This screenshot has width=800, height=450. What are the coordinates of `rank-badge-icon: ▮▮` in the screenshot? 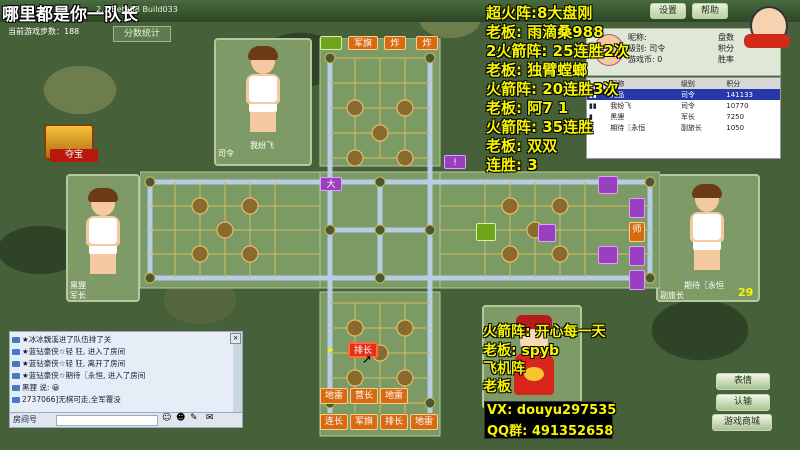 It's located at (593, 105).